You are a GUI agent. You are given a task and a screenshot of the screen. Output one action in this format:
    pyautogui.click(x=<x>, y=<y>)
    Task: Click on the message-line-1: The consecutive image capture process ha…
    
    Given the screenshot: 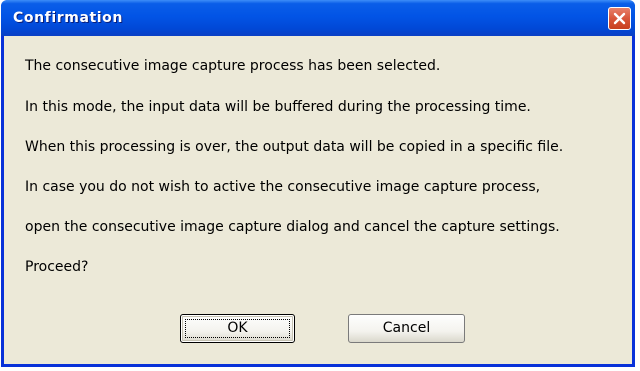 What is the action you would take?
    pyautogui.click(x=233, y=66)
    